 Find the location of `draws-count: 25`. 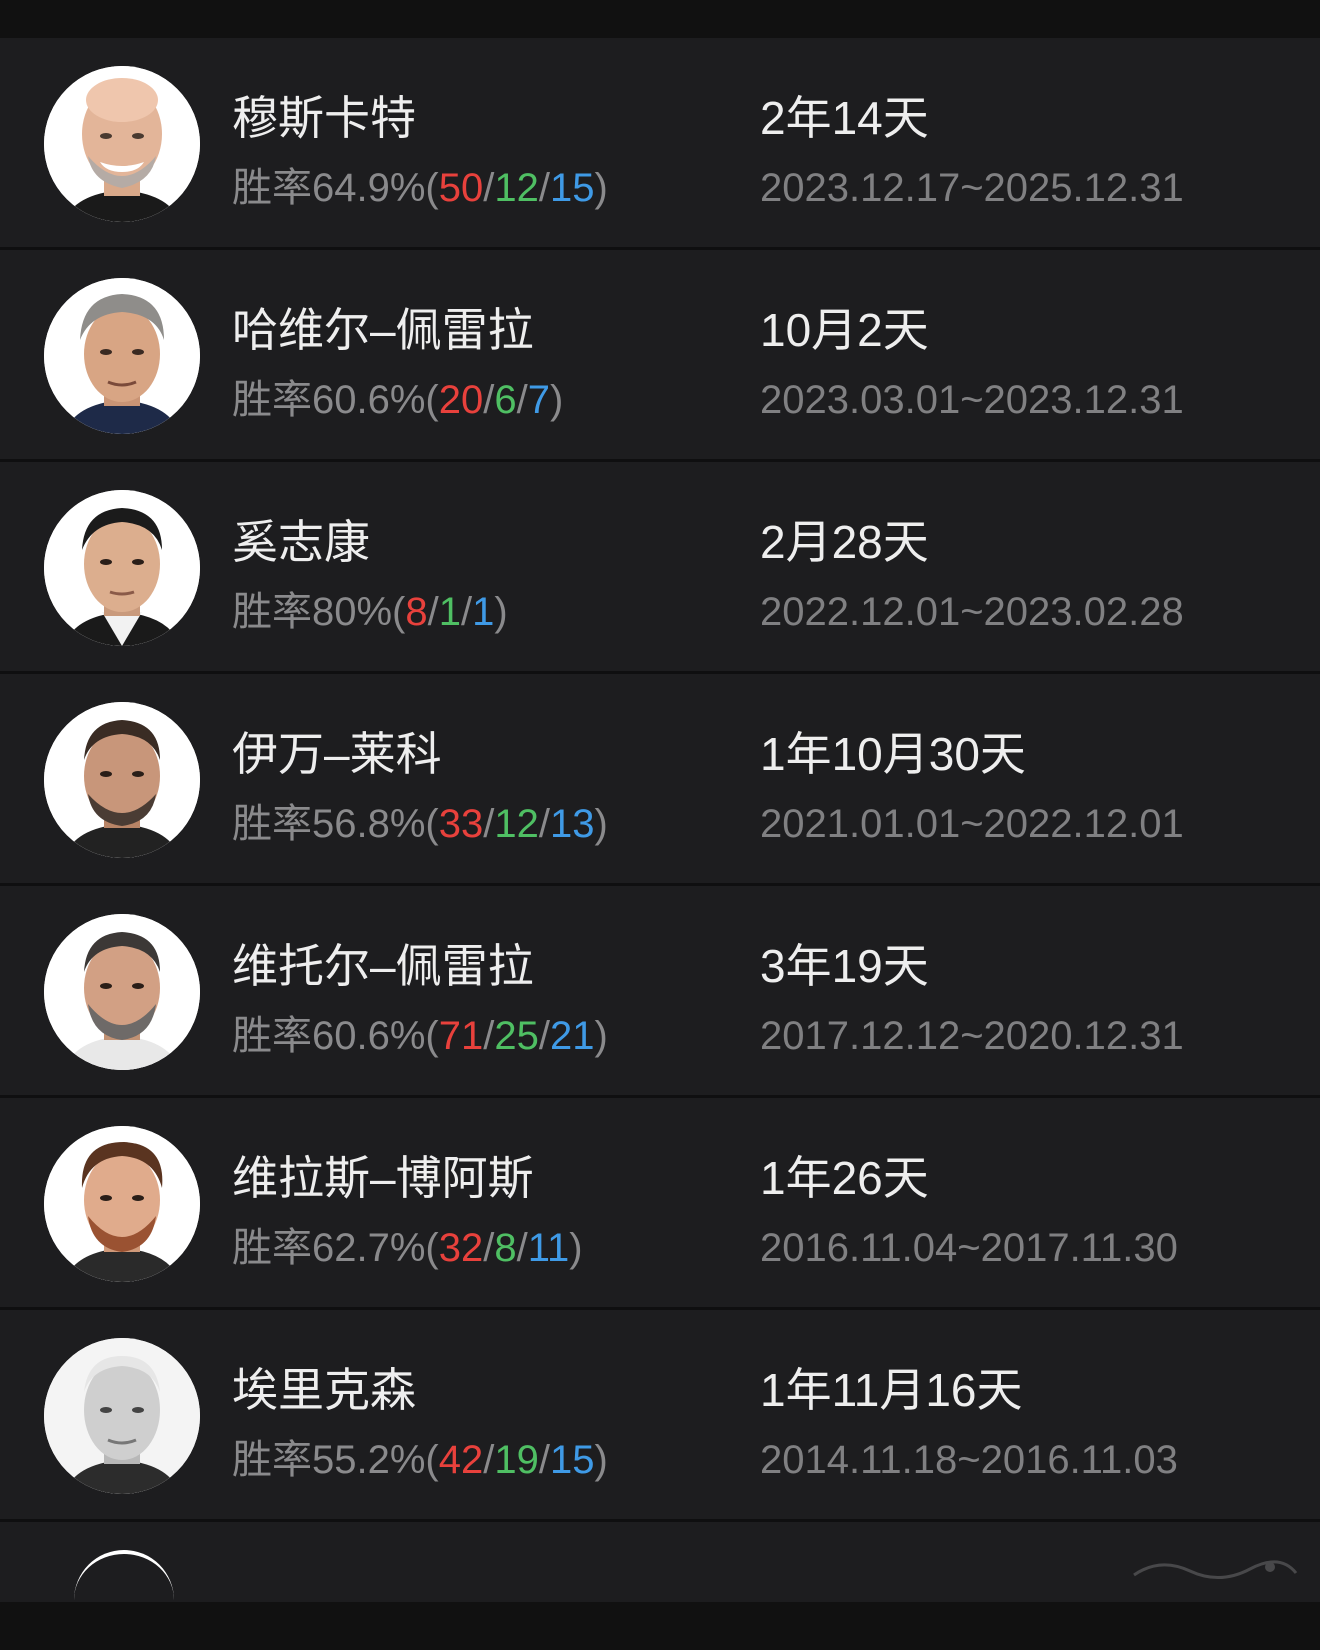

draws-count: 25 is located at coordinates (516, 1036).